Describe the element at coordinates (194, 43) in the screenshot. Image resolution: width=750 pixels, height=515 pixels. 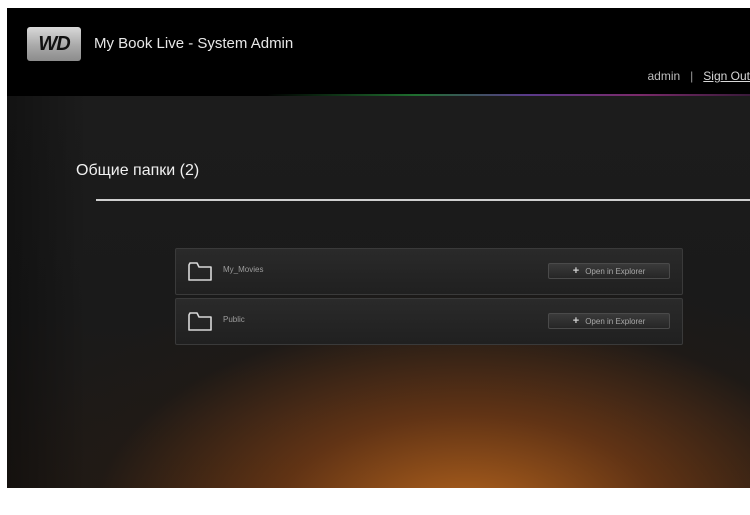
I see `app-title: My Book Live - System Admin` at that location.